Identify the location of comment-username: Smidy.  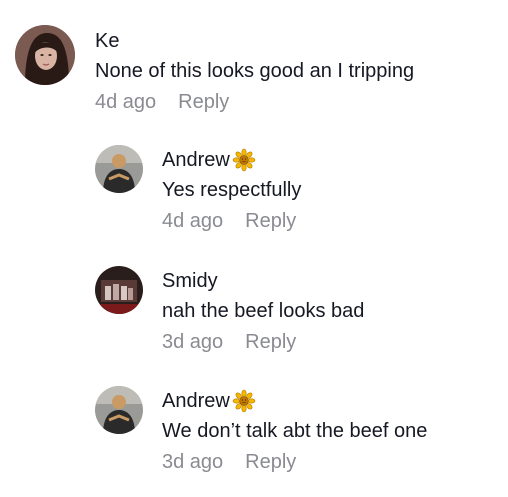
(263, 281).